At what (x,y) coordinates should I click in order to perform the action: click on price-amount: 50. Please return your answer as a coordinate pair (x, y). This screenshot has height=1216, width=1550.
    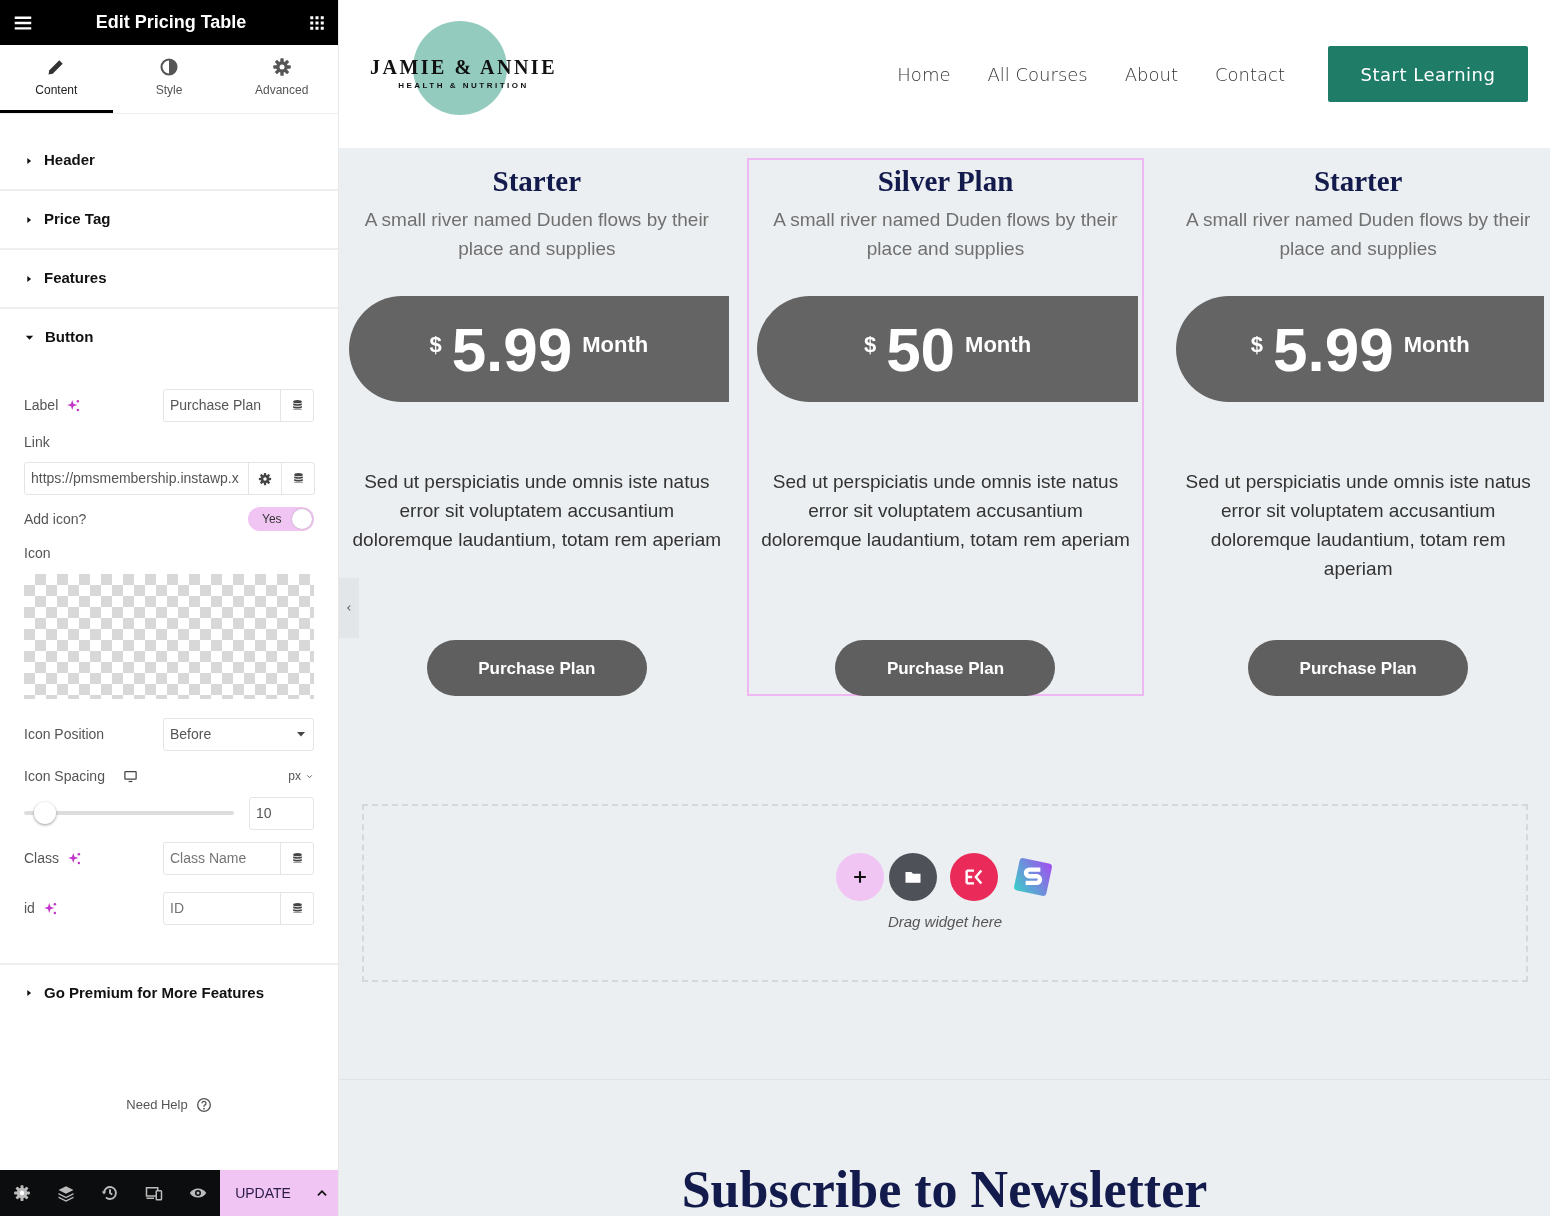
    Looking at the image, I should click on (921, 349).